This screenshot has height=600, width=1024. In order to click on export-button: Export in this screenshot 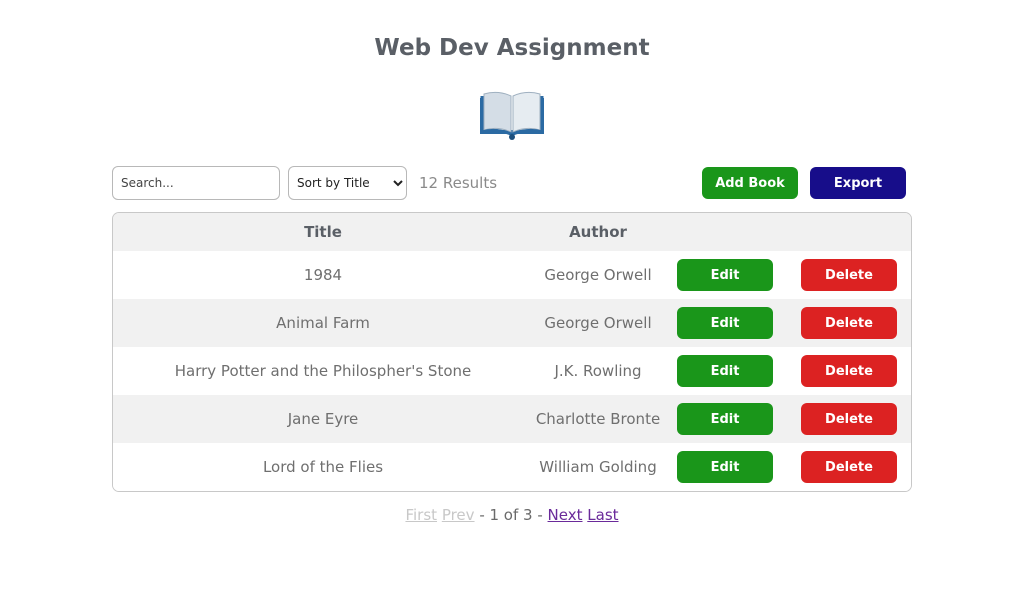, I will do `click(858, 183)`.